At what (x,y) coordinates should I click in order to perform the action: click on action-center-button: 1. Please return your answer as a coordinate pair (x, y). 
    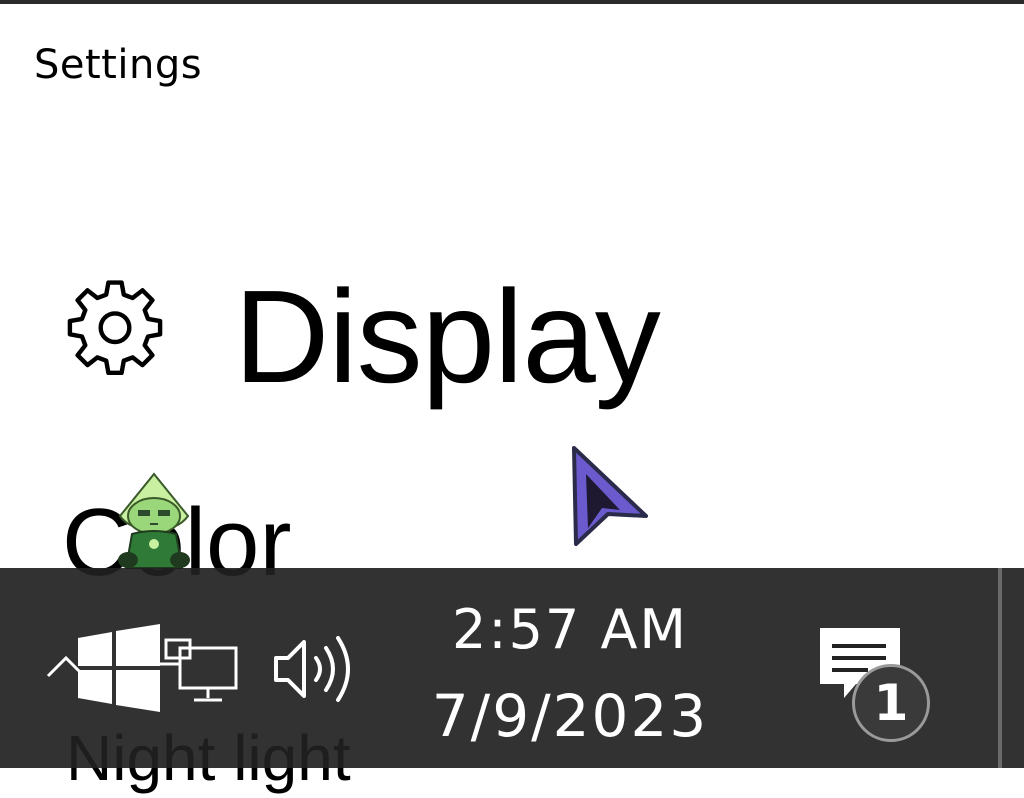
    Looking at the image, I should click on (878, 686).